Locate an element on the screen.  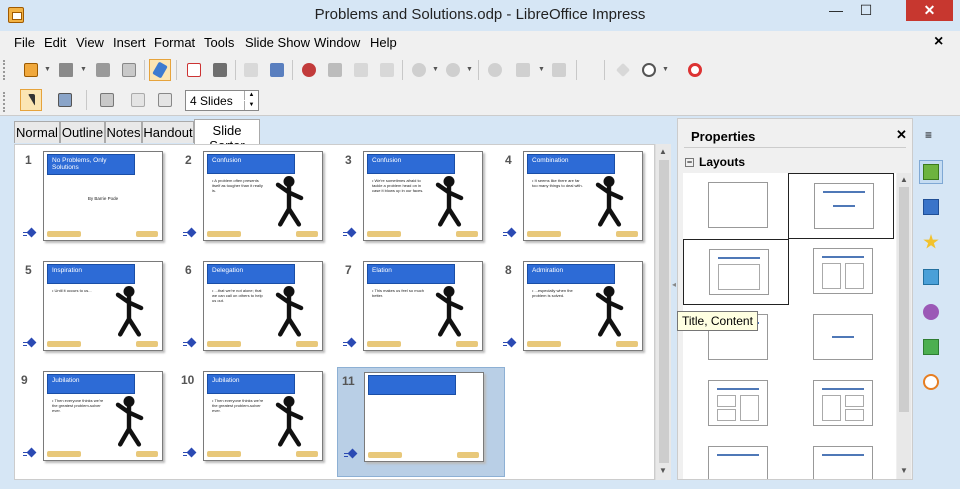
edit-mode-icon is located at coordinates (160, 70).